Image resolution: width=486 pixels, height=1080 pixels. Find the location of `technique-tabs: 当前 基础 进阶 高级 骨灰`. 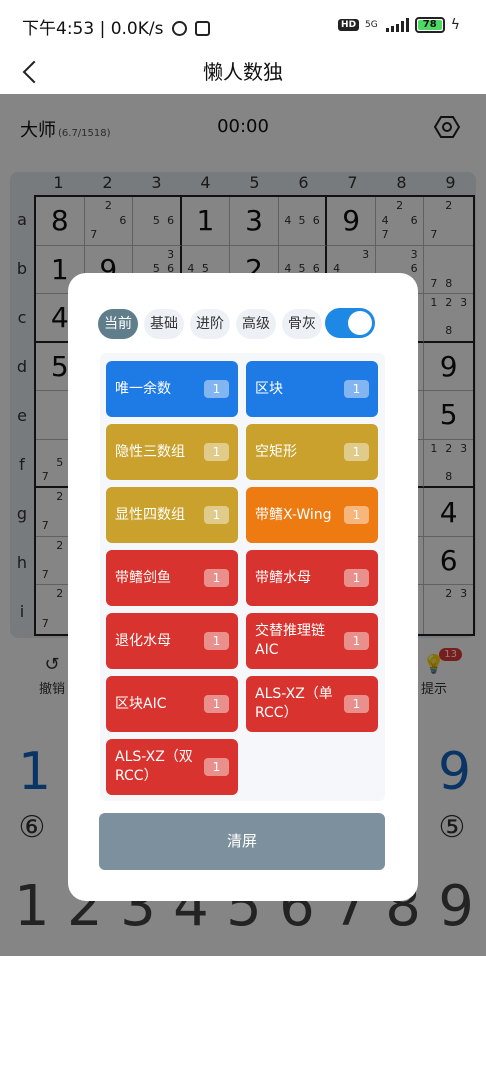

technique-tabs: 当前 基础 进阶 高级 骨灰 is located at coordinates (210, 324).